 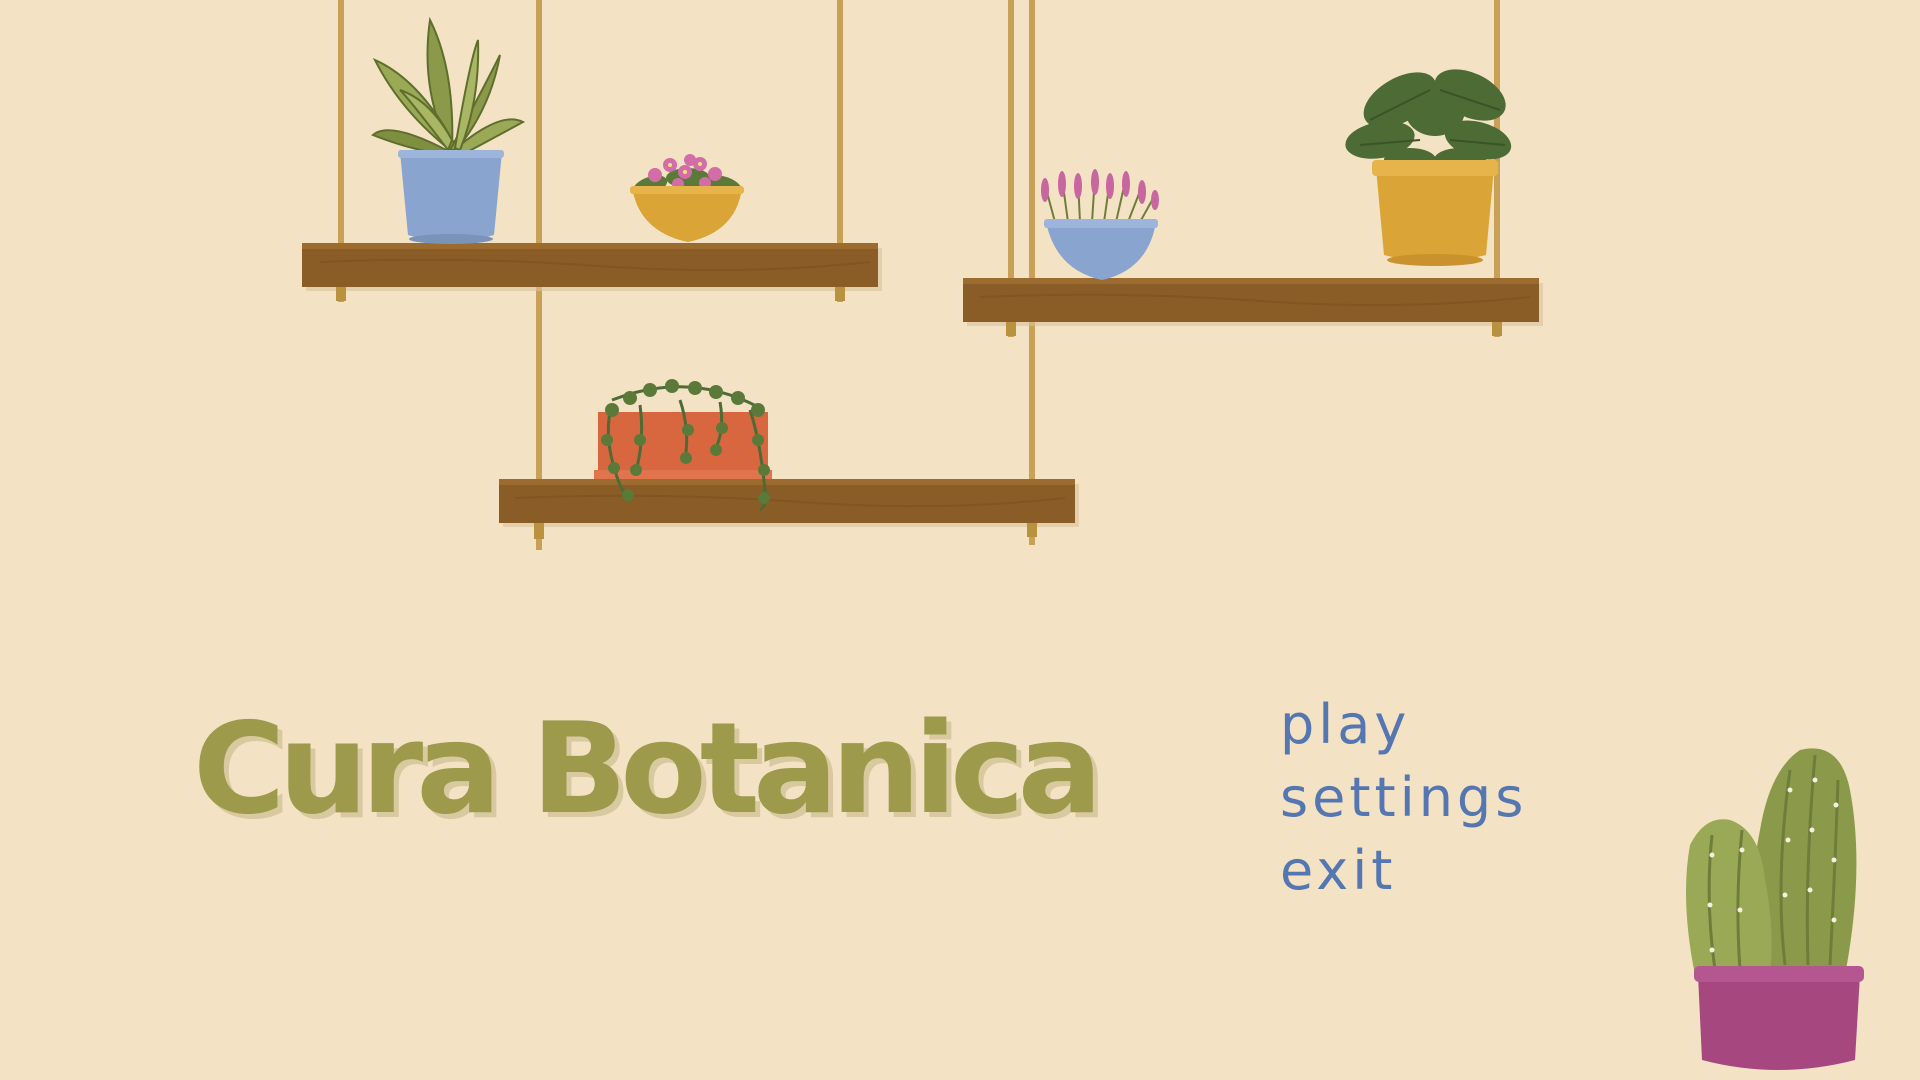 What do you see at coordinates (1403, 724) in the screenshot?
I see `play-button: play` at bounding box center [1403, 724].